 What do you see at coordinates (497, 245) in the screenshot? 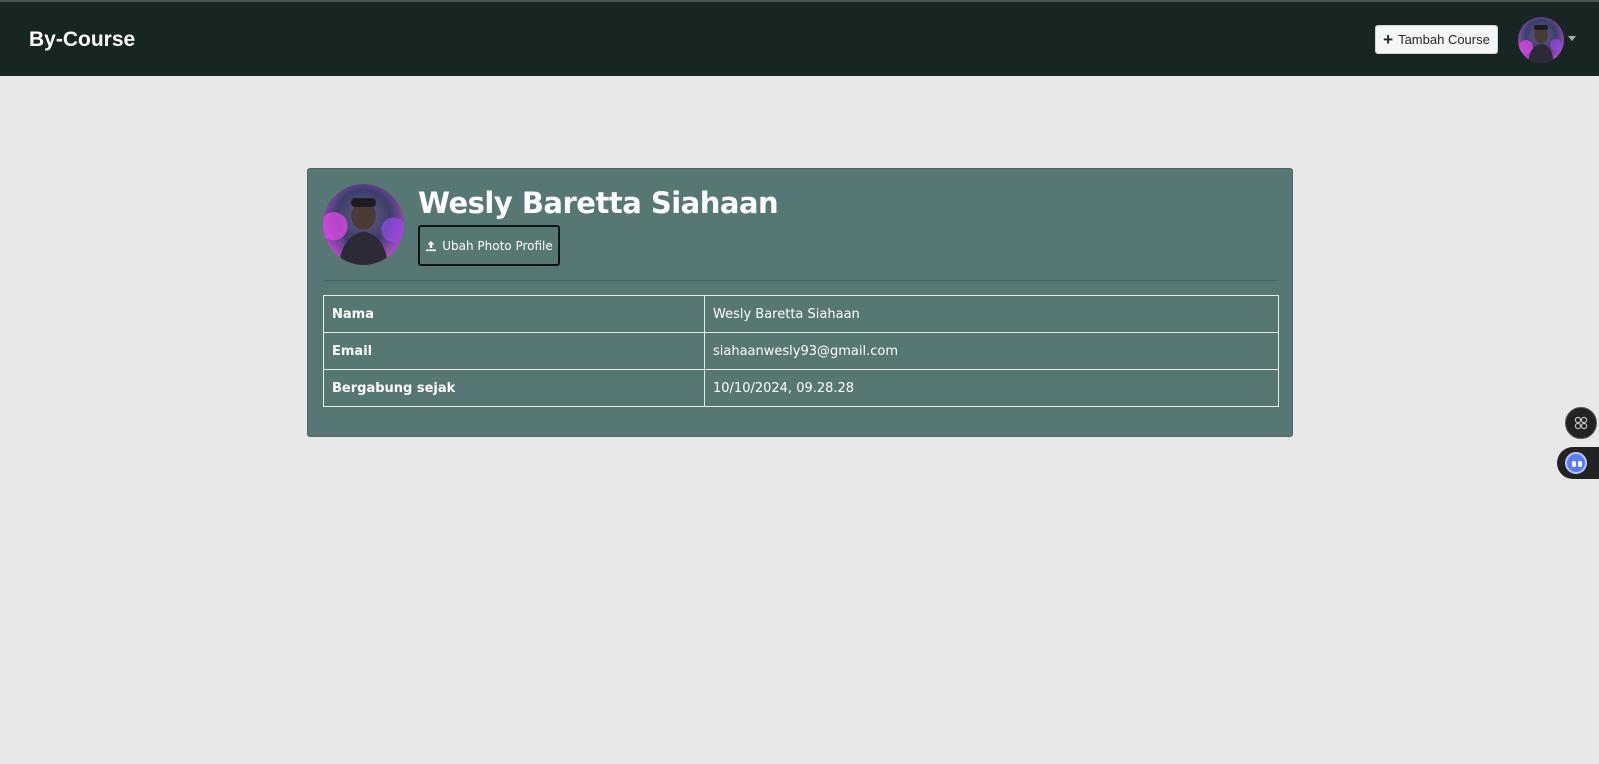
I see `change-photo-label: Ubah Photo Profile` at bounding box center [497, 245].